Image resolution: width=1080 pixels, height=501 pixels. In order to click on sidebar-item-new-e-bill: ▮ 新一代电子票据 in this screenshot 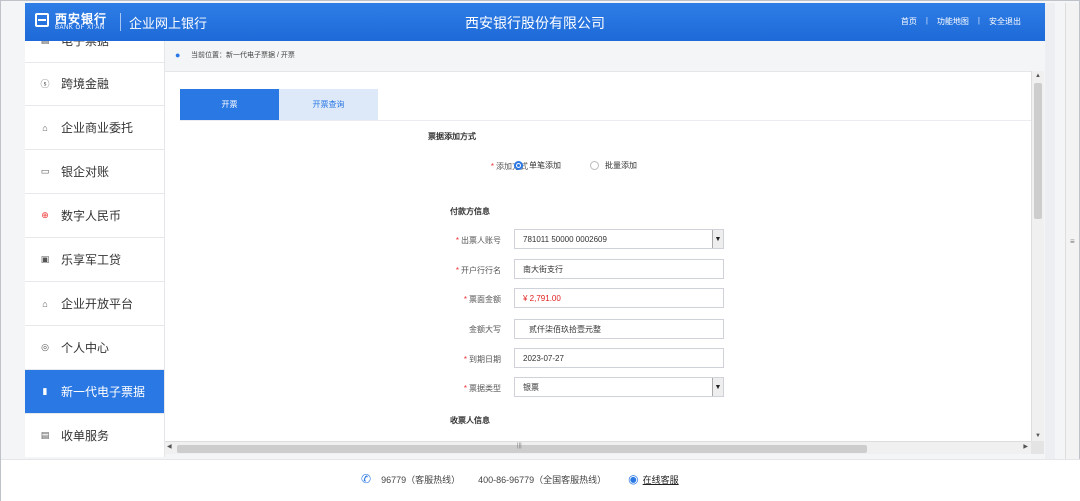, I will do `click(94, 392)`.